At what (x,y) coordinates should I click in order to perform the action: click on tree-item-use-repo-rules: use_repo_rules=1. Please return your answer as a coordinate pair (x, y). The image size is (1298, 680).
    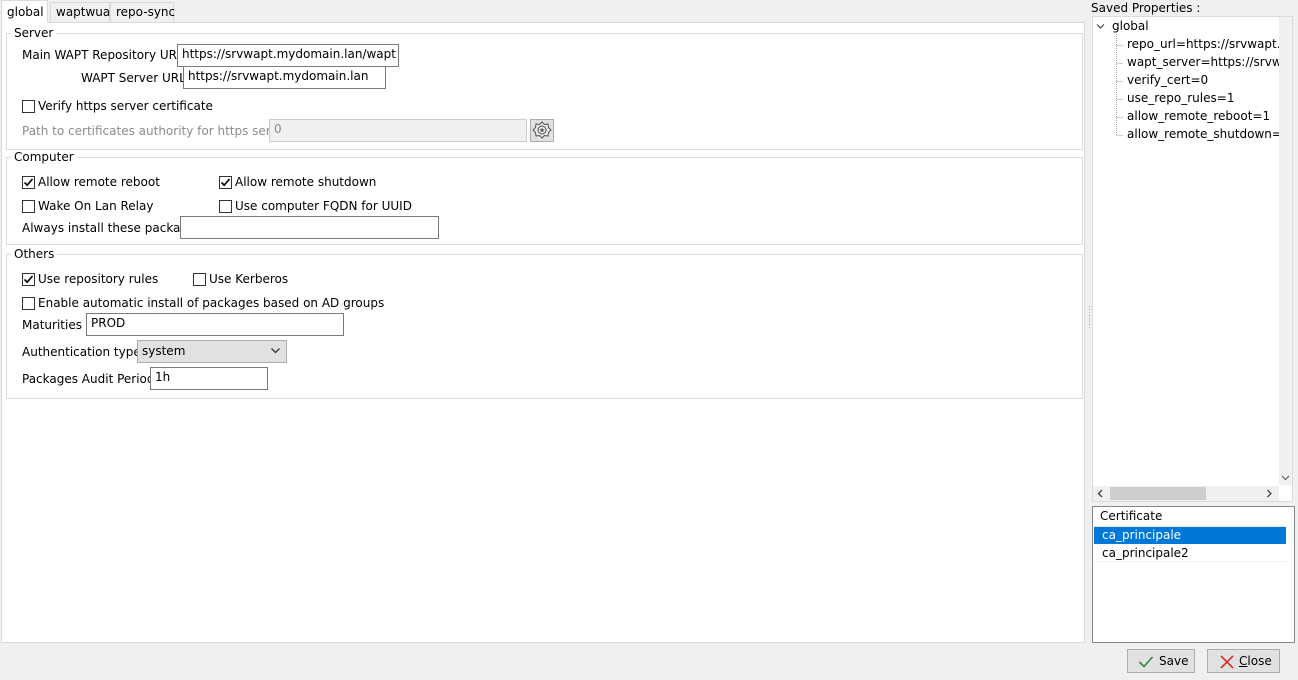
    Looking at the image, I should click on (1180, 98).